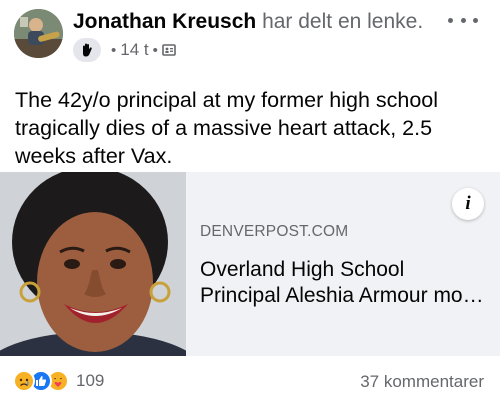  I want to click on post-meta: • 14 t •, so click(124, 50).